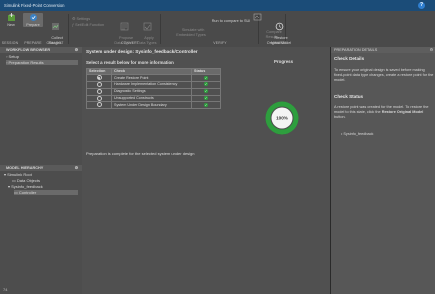 This screenshot has height=294, width=435. I want to click on workflow-browser-header: WORKFLOW BROWSER ⚙, so click(41, 50).